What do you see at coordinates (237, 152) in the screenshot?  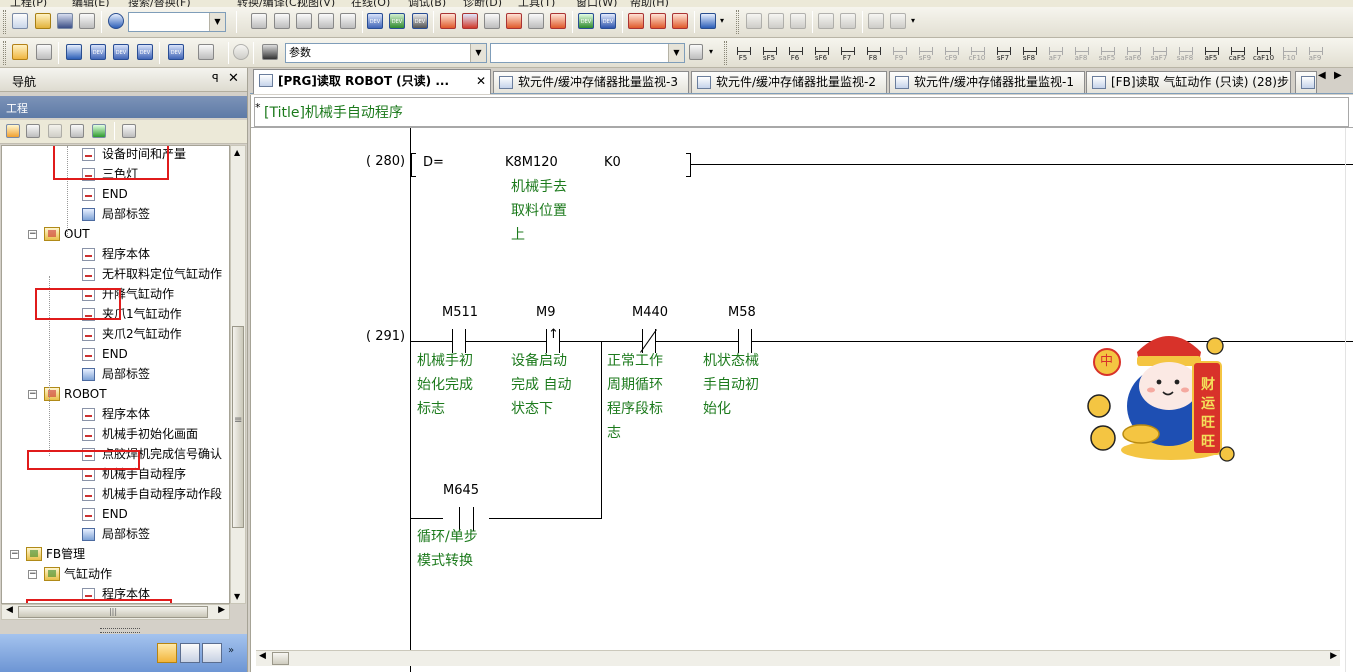 I see `scroll-up-icon: ▲` at bounding box center [237, 152].